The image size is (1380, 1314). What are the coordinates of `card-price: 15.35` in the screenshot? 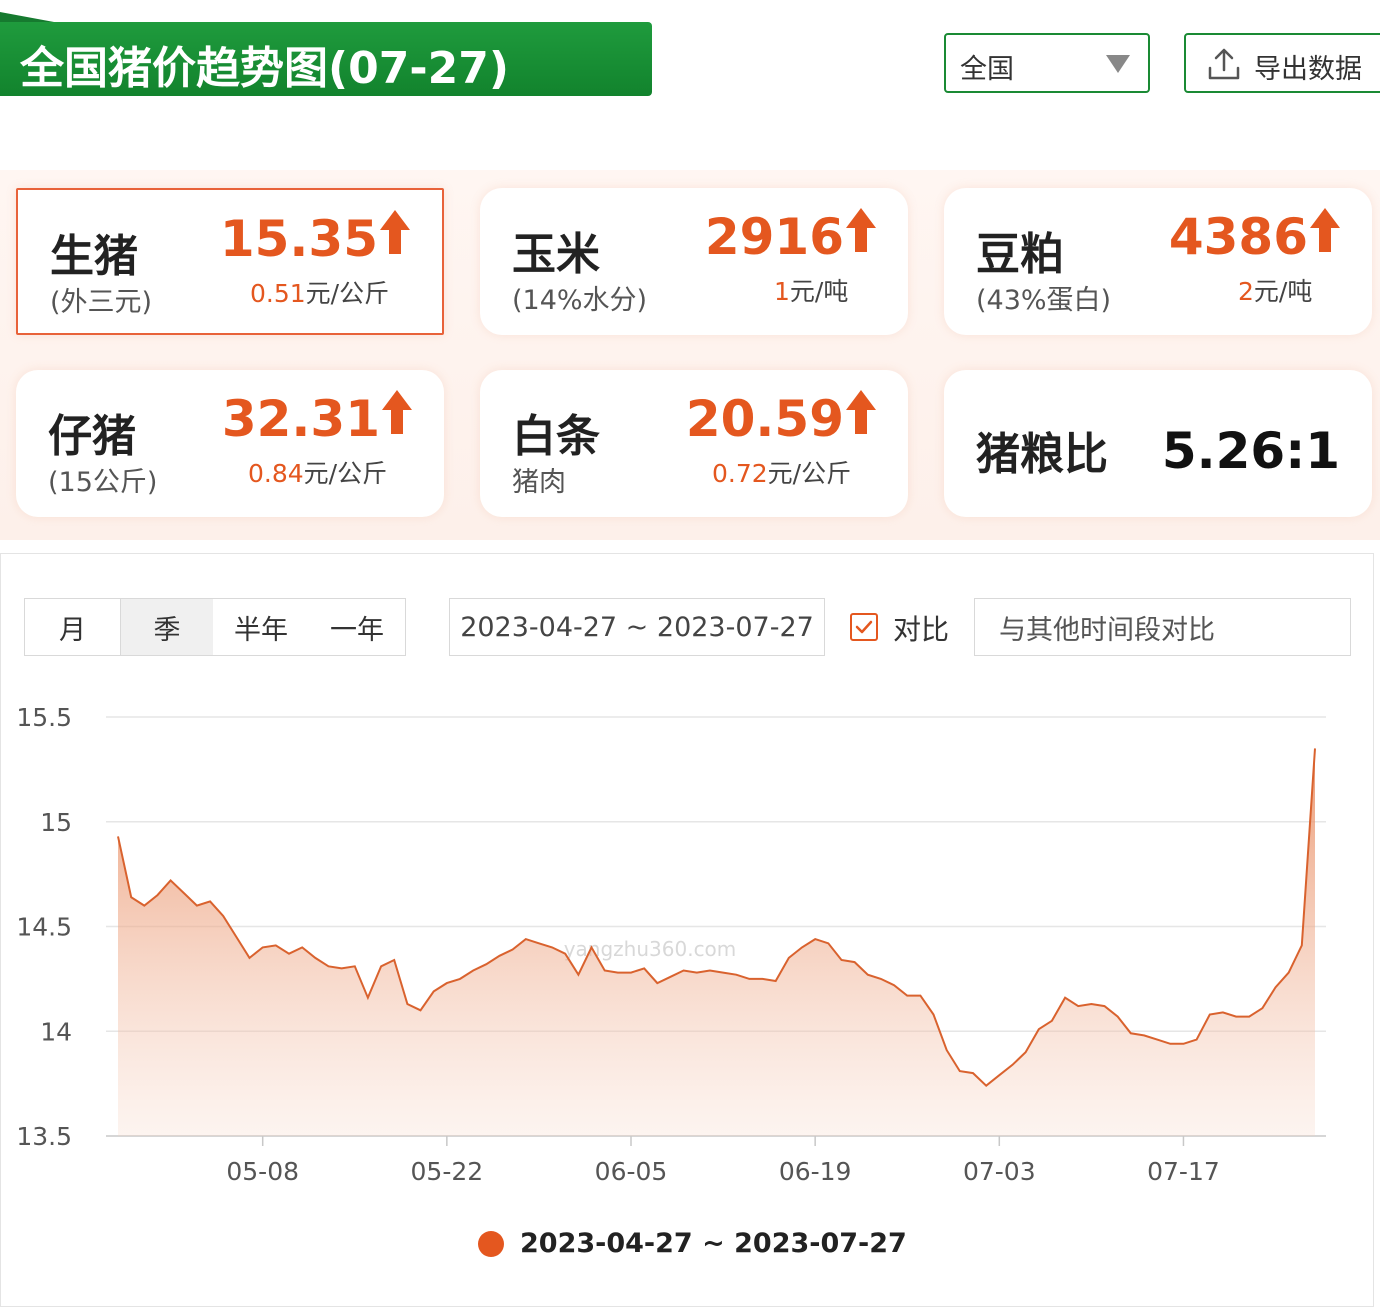 It's located at (298, 239).